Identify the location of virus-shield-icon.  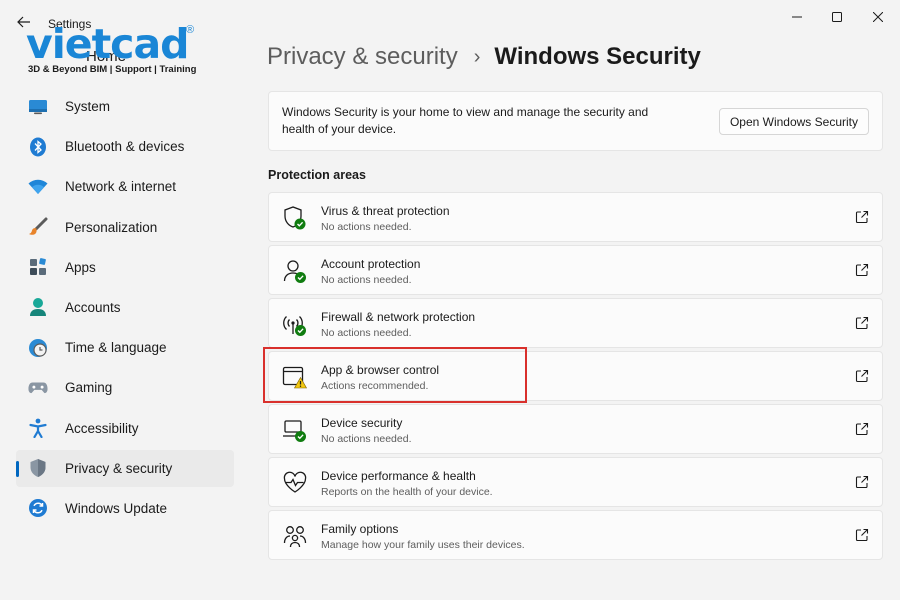
(295, 218).